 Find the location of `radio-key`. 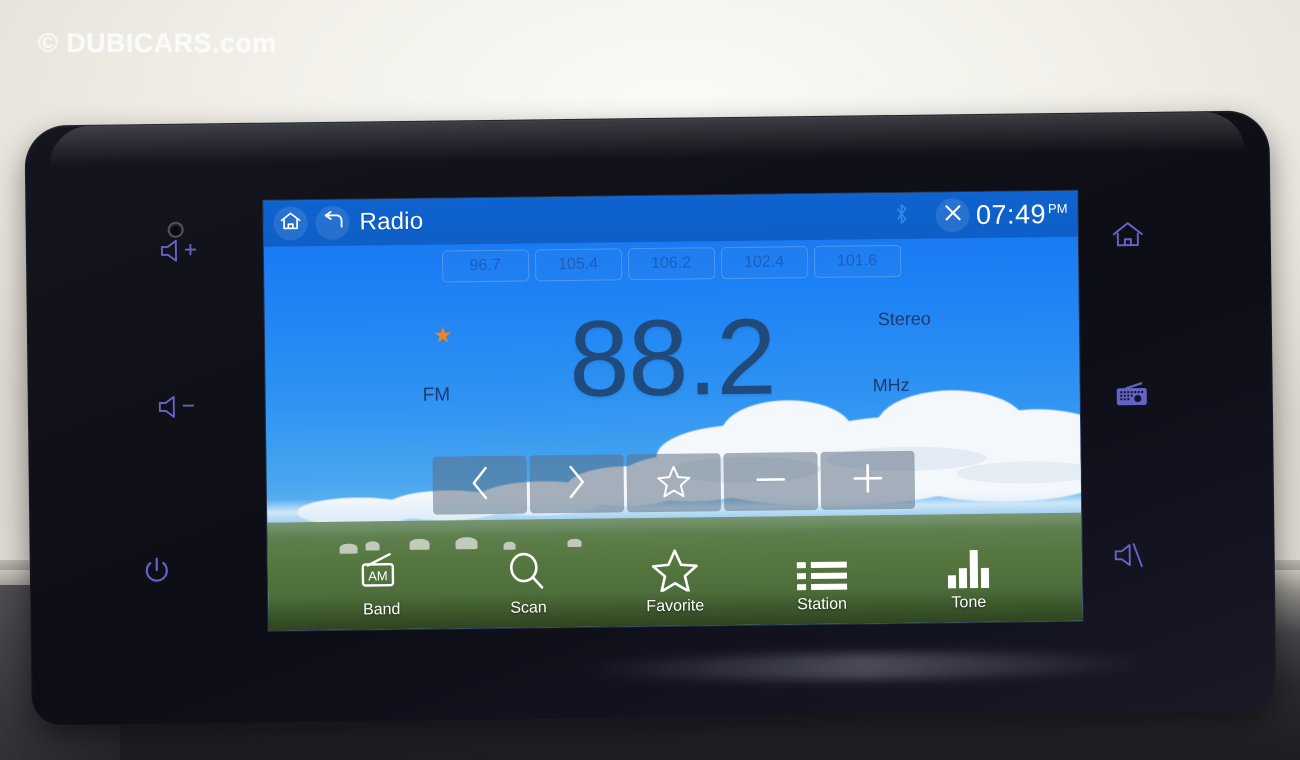

radio-key is located at coordinates (1132, 395).